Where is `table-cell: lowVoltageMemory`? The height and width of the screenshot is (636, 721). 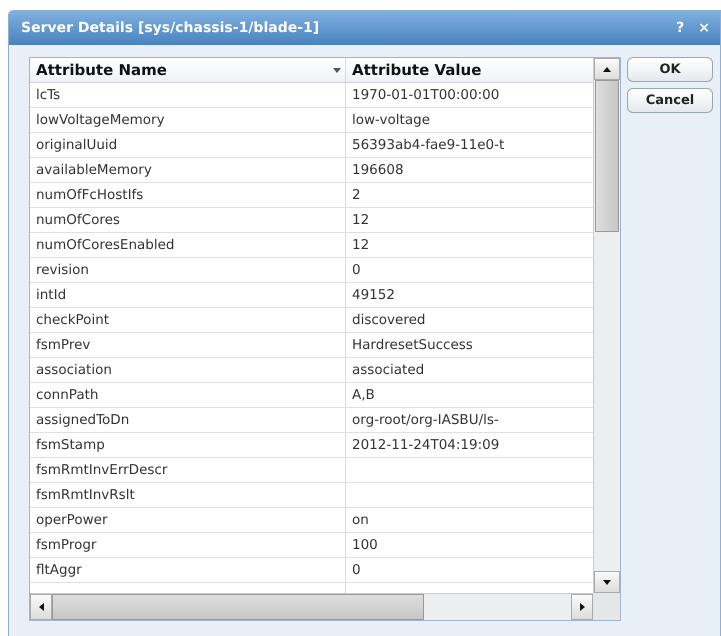 table-cell: lowVoltageMemory is located at coordinates (188, 120).